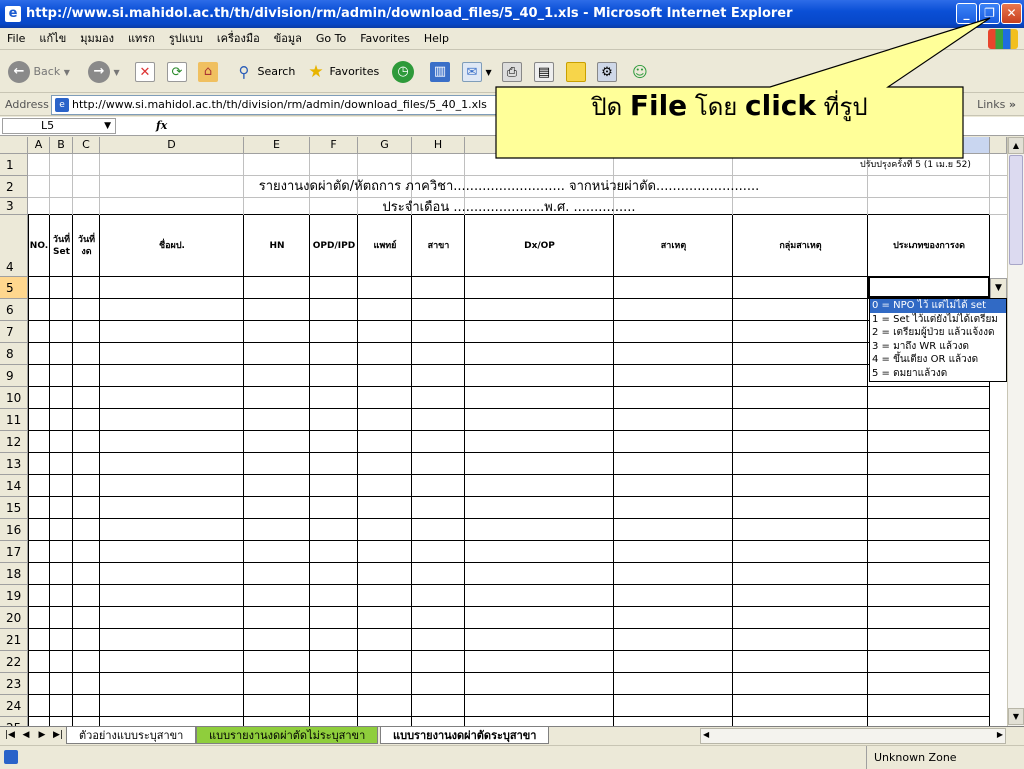 This screenshot has width=1024, height=769. Describe the element at coordinates (1016, 716) in the screenshot. I see `scroll-down-icon: ▼` at that location.